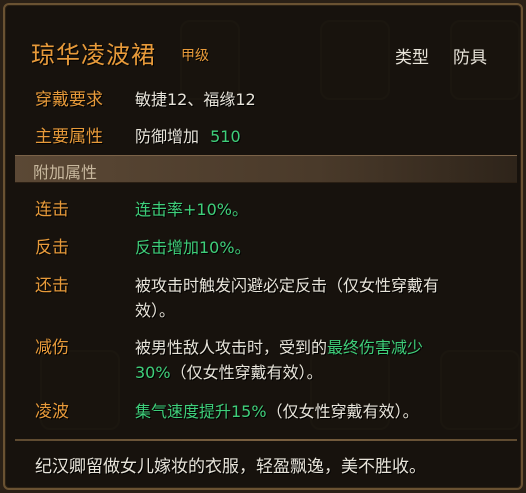 The height and width of the screenshot is (493, 526). What do you see at coordinates (52, 210) in the screenshot?
I see `attr-label-combo: 连击` at bounding box center [52, 210].